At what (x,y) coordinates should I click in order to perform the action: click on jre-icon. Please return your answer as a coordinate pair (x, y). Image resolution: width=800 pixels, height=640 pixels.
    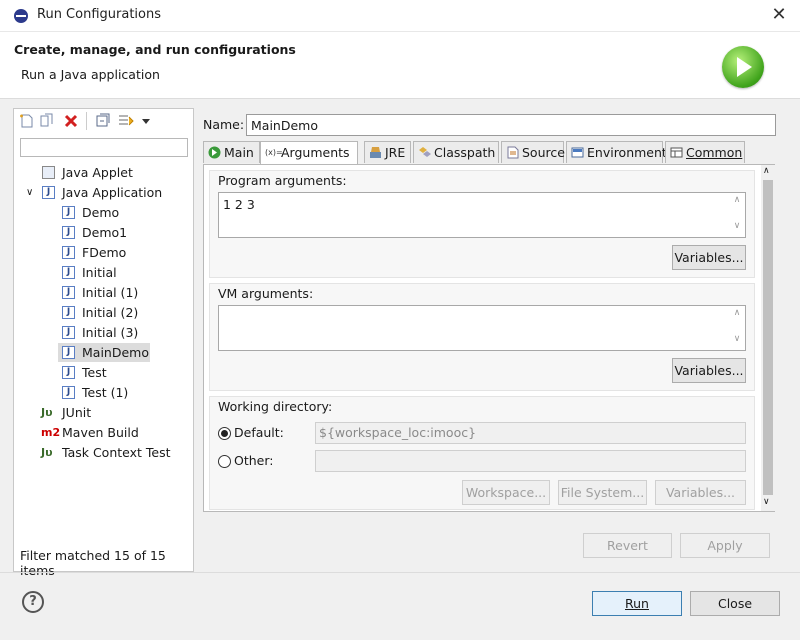
    Looking at the image, I should click on (375, 152).